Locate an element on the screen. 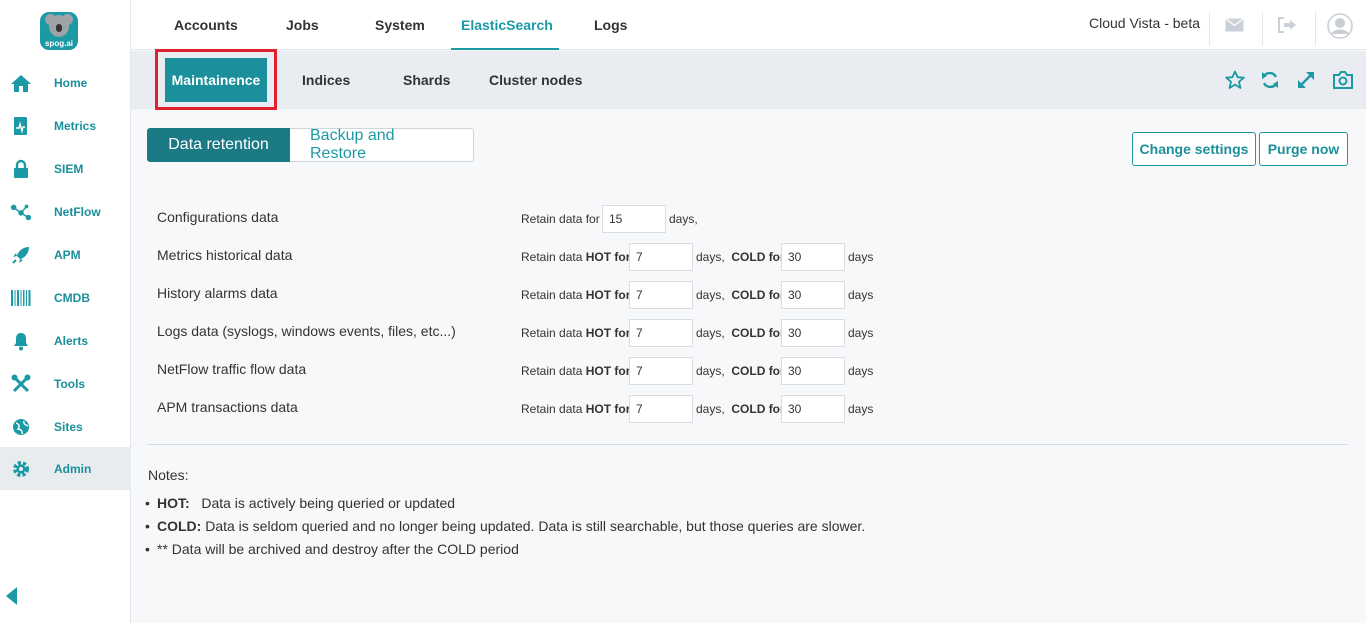 This screenshot has height=623, width=1366. sidebar-item-label: Metrics is located at coordinates (75, 125).